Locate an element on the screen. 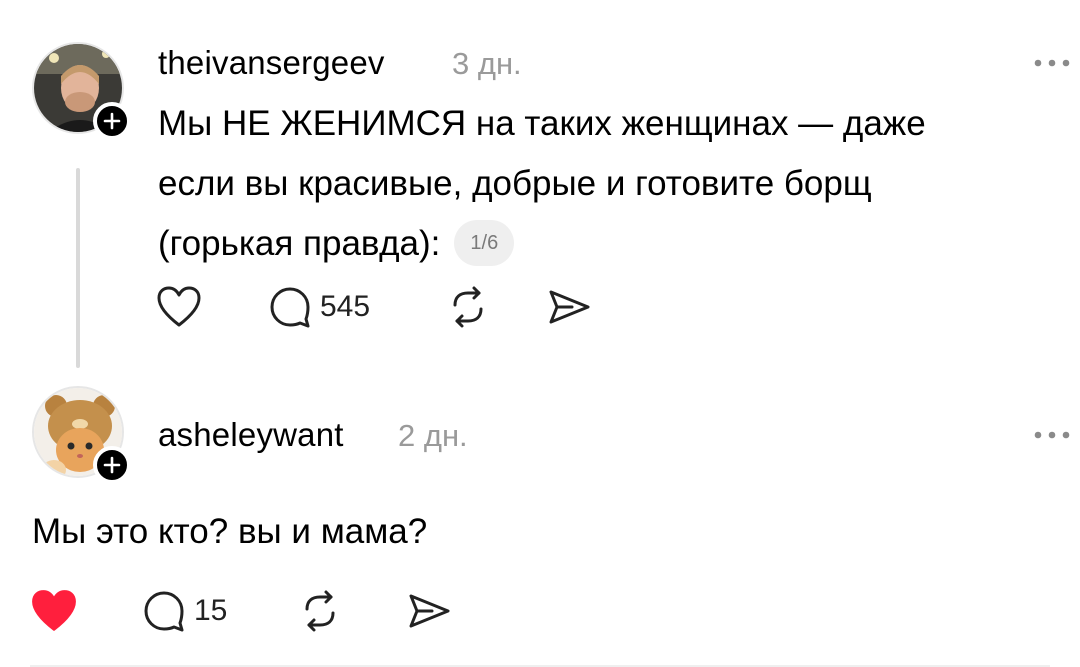  action-bar: 545 is located at coordinates (374, 307).